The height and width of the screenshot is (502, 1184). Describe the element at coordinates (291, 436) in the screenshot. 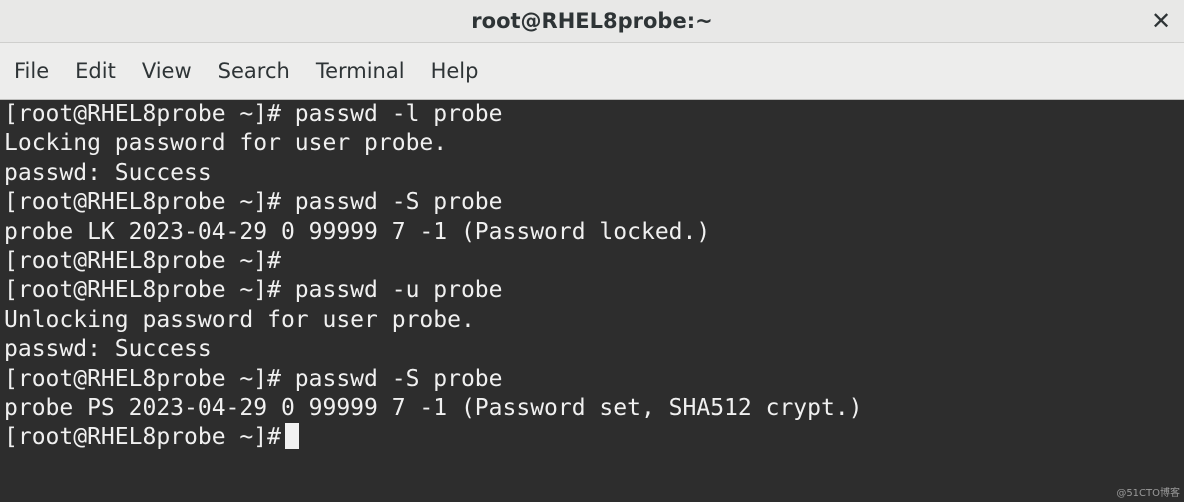

I see `text-cursor` at that location.